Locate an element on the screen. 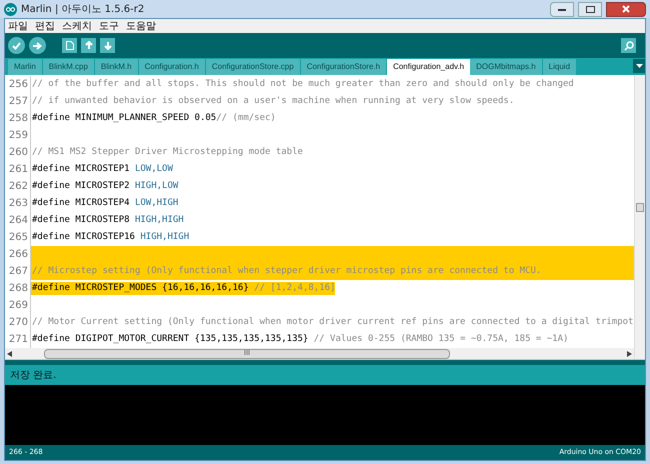 The width and height of the screenshot is (650, 464). file-tab: BlinkM.cpp is located at coordinates (68, 67).